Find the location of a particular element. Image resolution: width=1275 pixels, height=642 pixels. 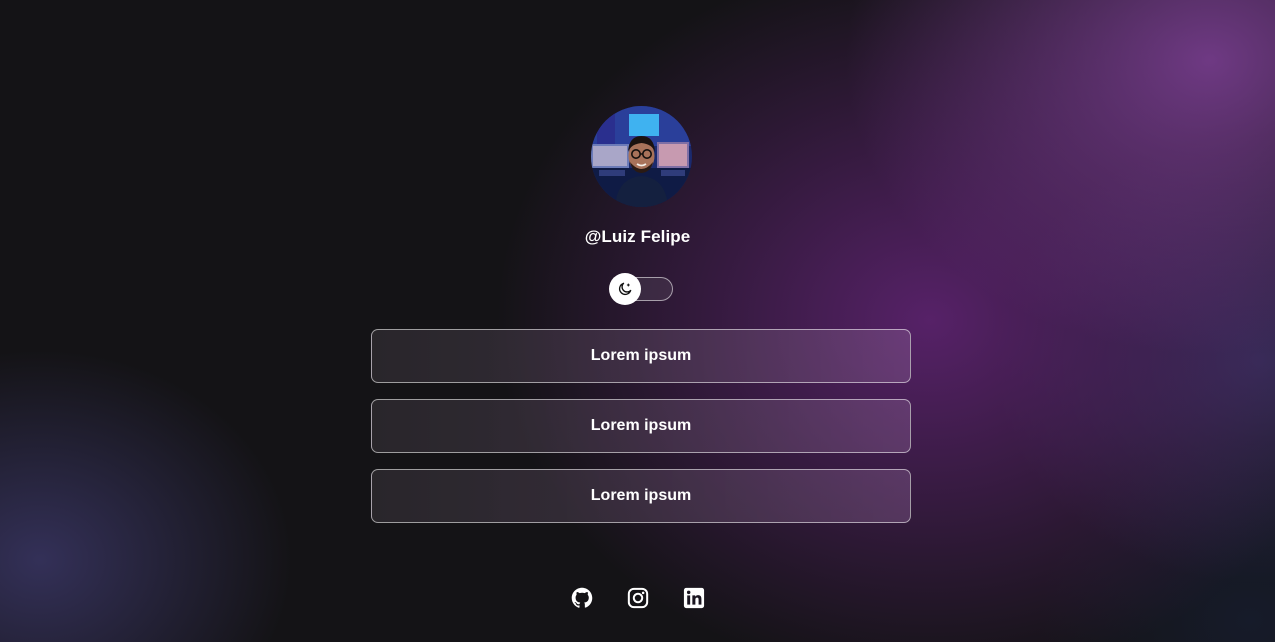

moon-icon is located at coordinates (625, 289).